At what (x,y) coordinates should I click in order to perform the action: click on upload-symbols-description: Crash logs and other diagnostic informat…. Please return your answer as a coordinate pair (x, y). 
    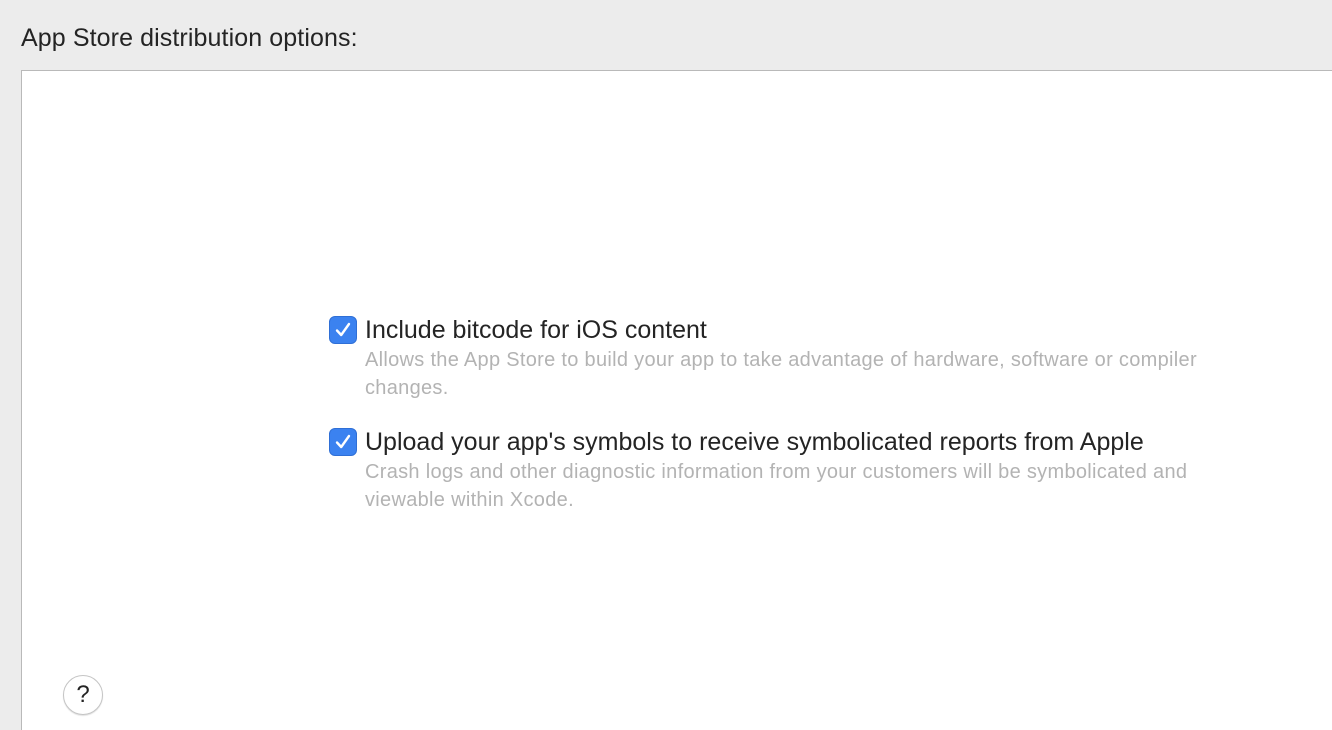
    Looking at the image, I should click on (776, 486).